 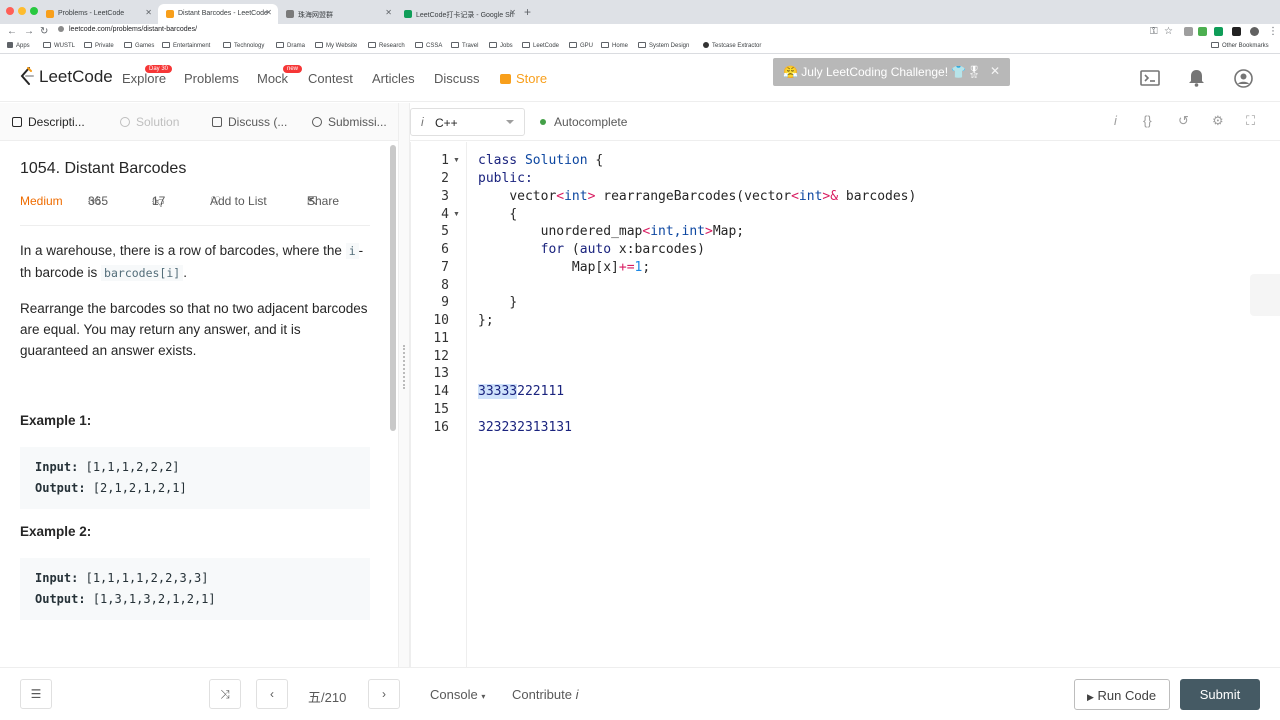 What do you see at coordinates (464, 45) in the screenshot?
I see `bookmark-folder: Travel` at bounding box center [464, 45].